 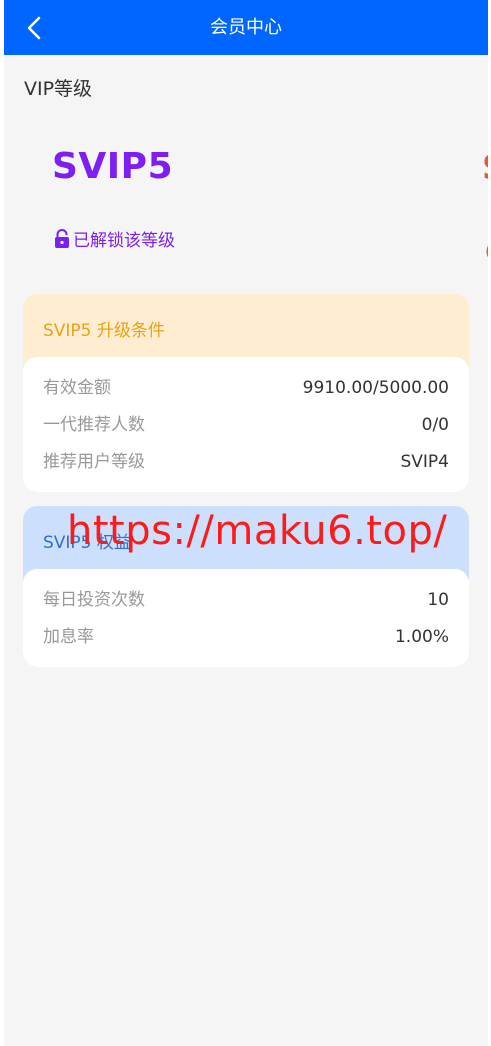 What do you see at coordinates (94, 425) in the screenshot?
I see `row-label: 一代推荐人数` at bounding box center [94, 425].